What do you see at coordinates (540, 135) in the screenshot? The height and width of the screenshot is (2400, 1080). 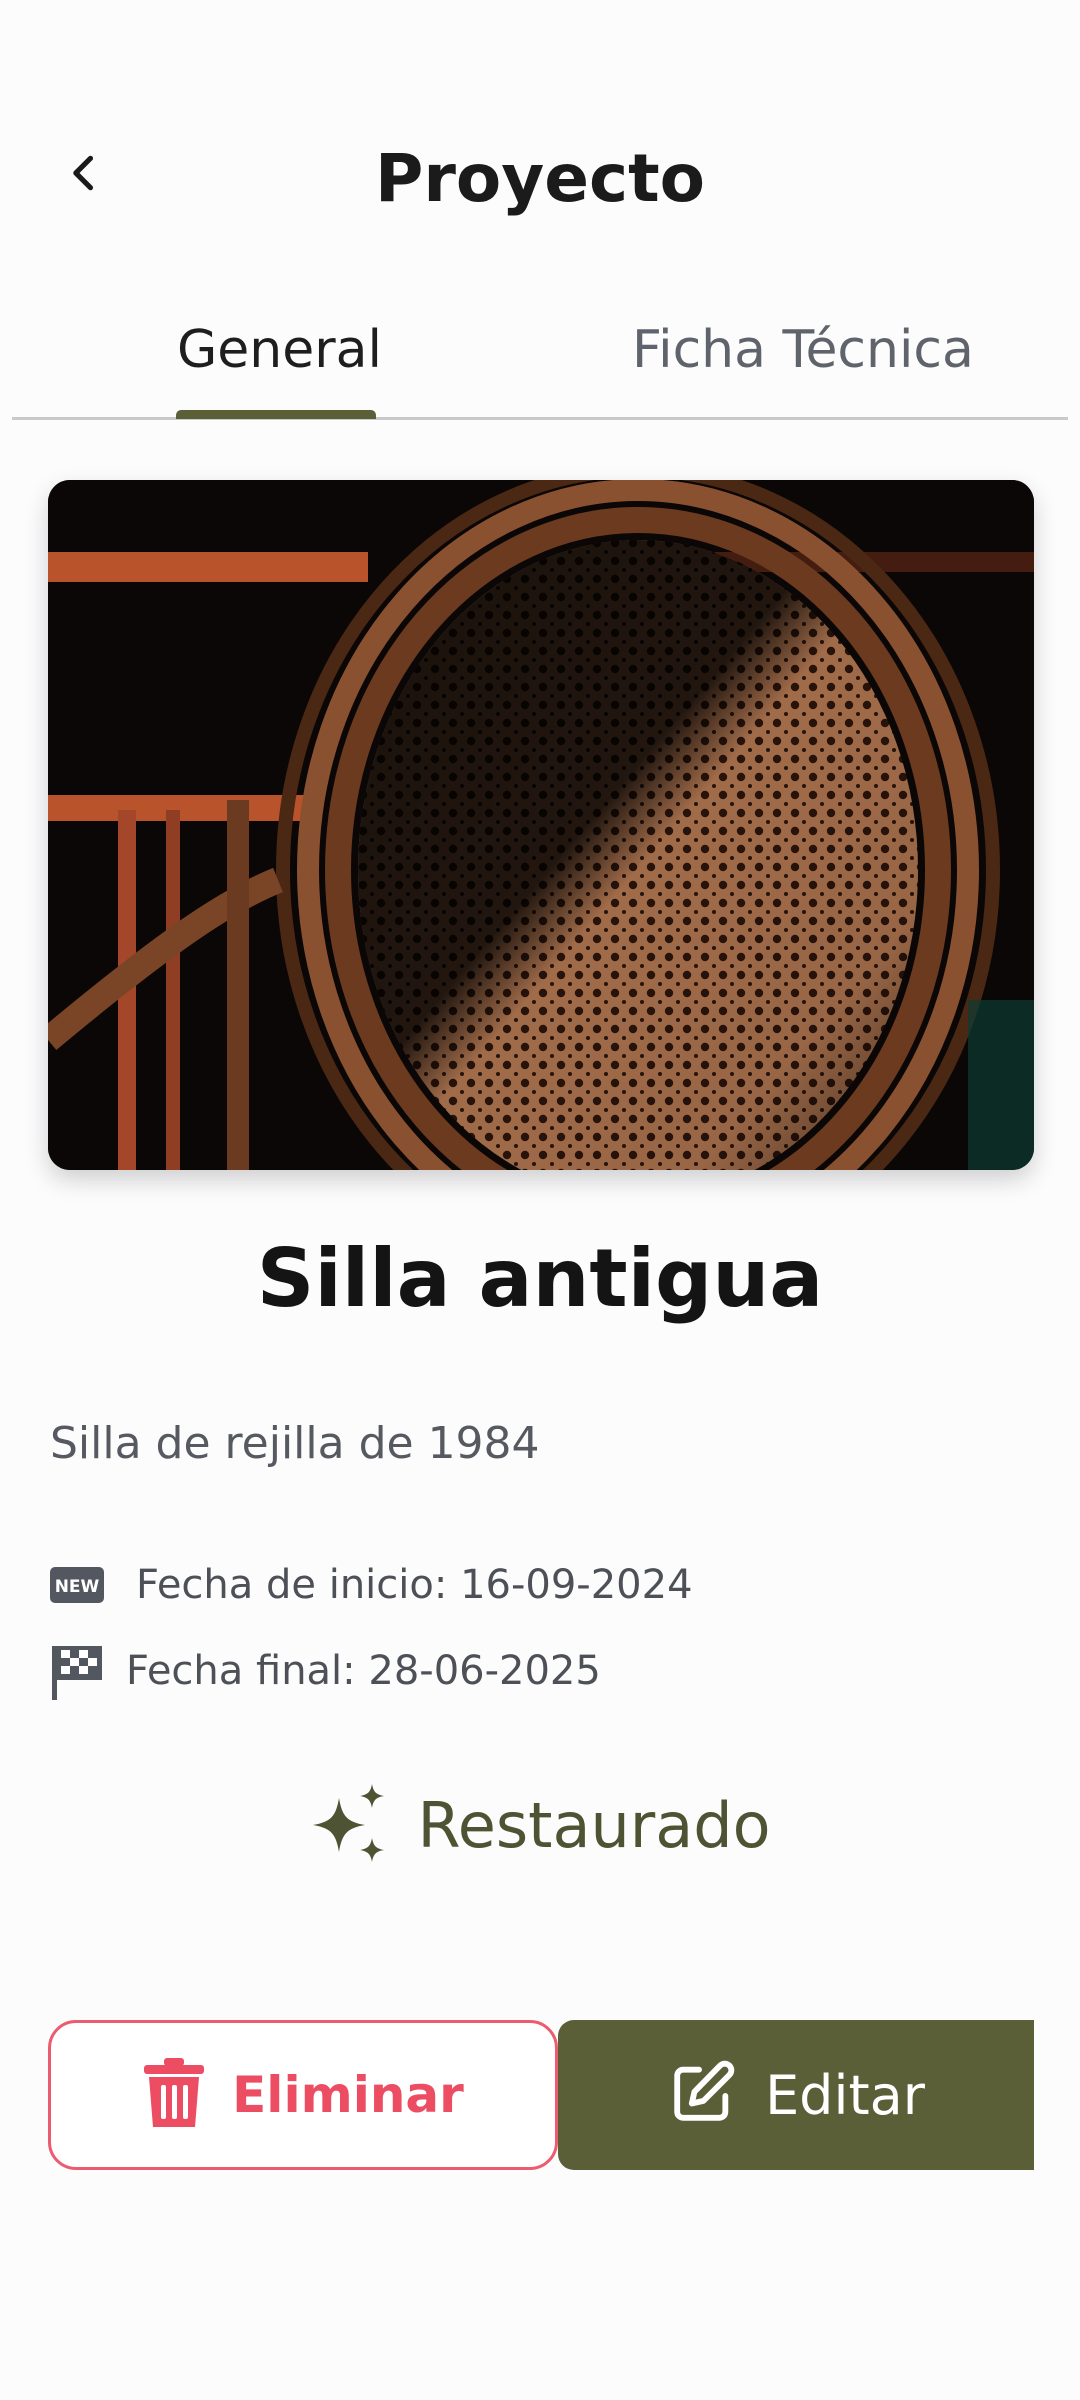 I see `app-header: Proyecto` at bounding box center [540, 135].